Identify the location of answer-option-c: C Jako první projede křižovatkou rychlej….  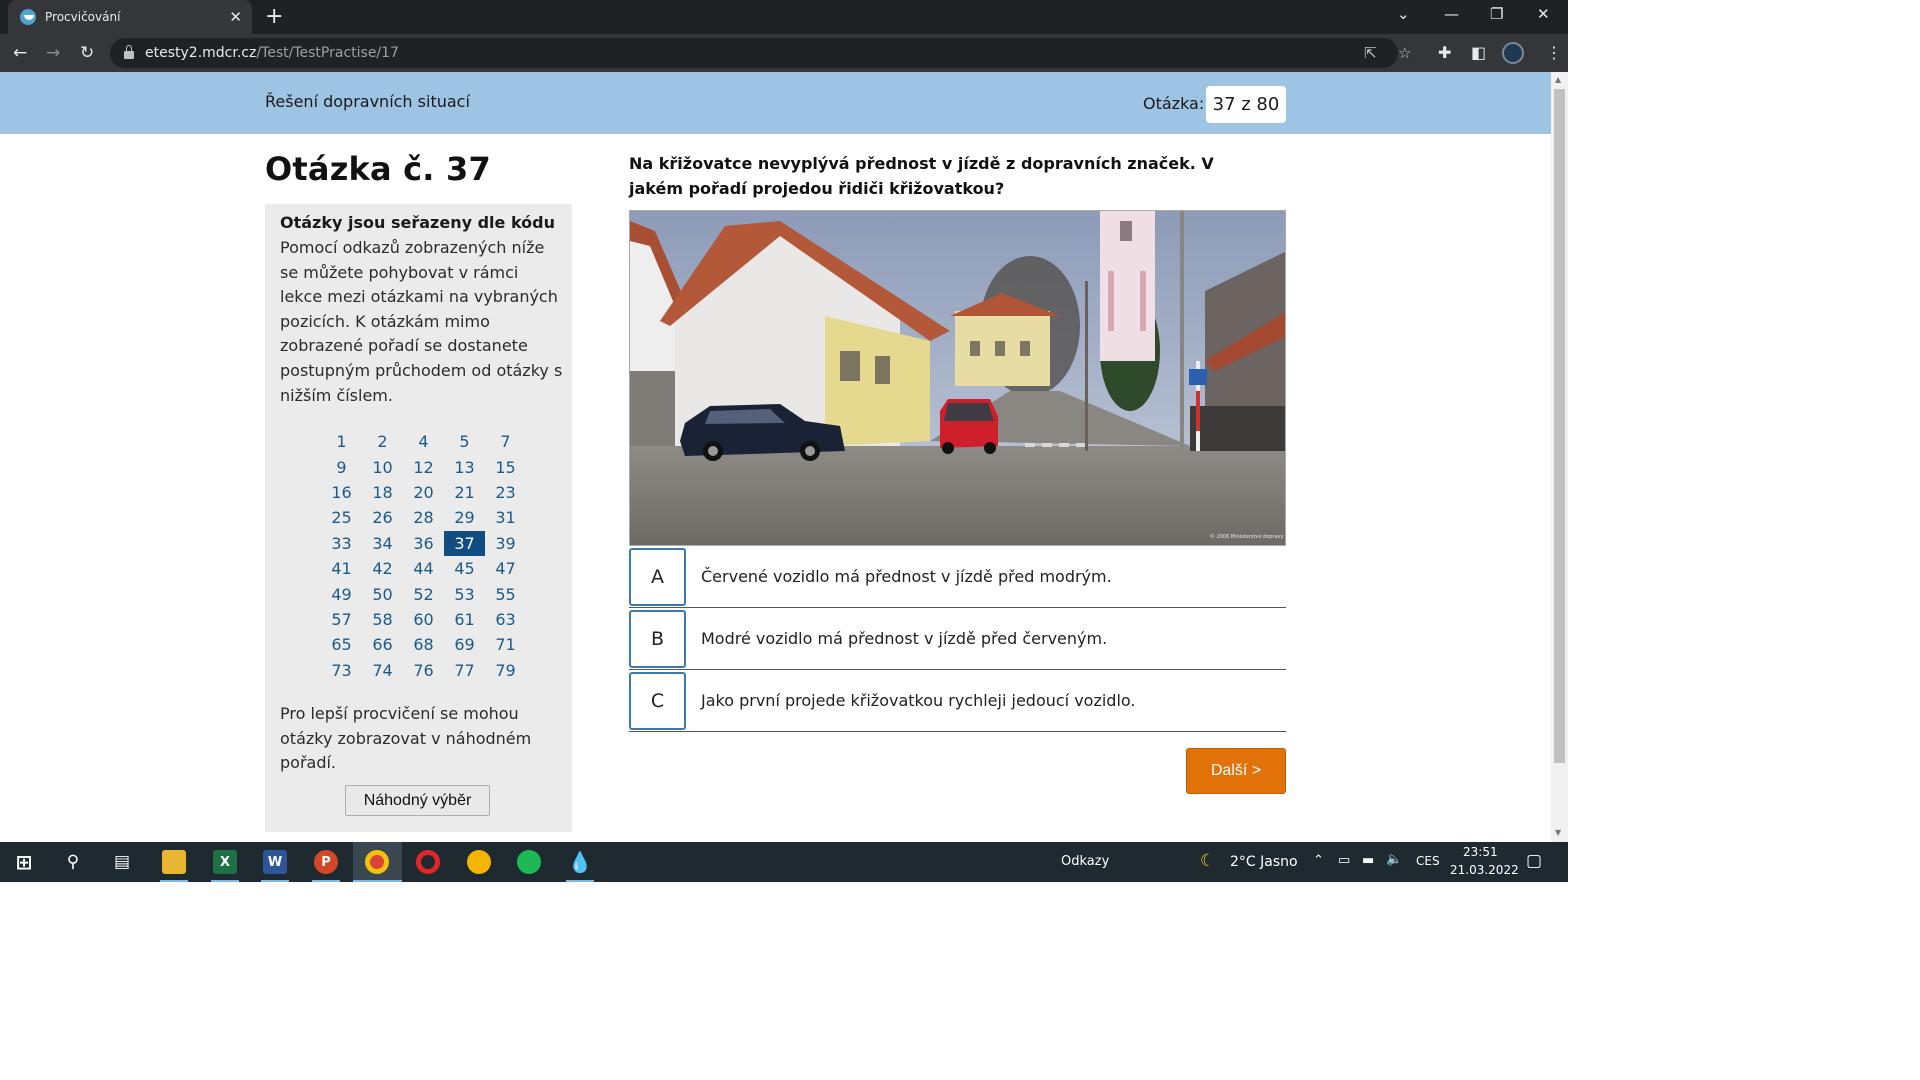
(957, 702).